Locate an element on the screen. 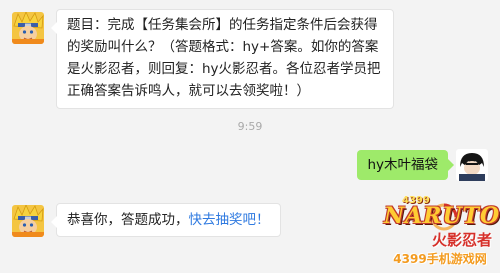  success-text: 恭喜你，答题成功， is located at coordinates (128, 220).